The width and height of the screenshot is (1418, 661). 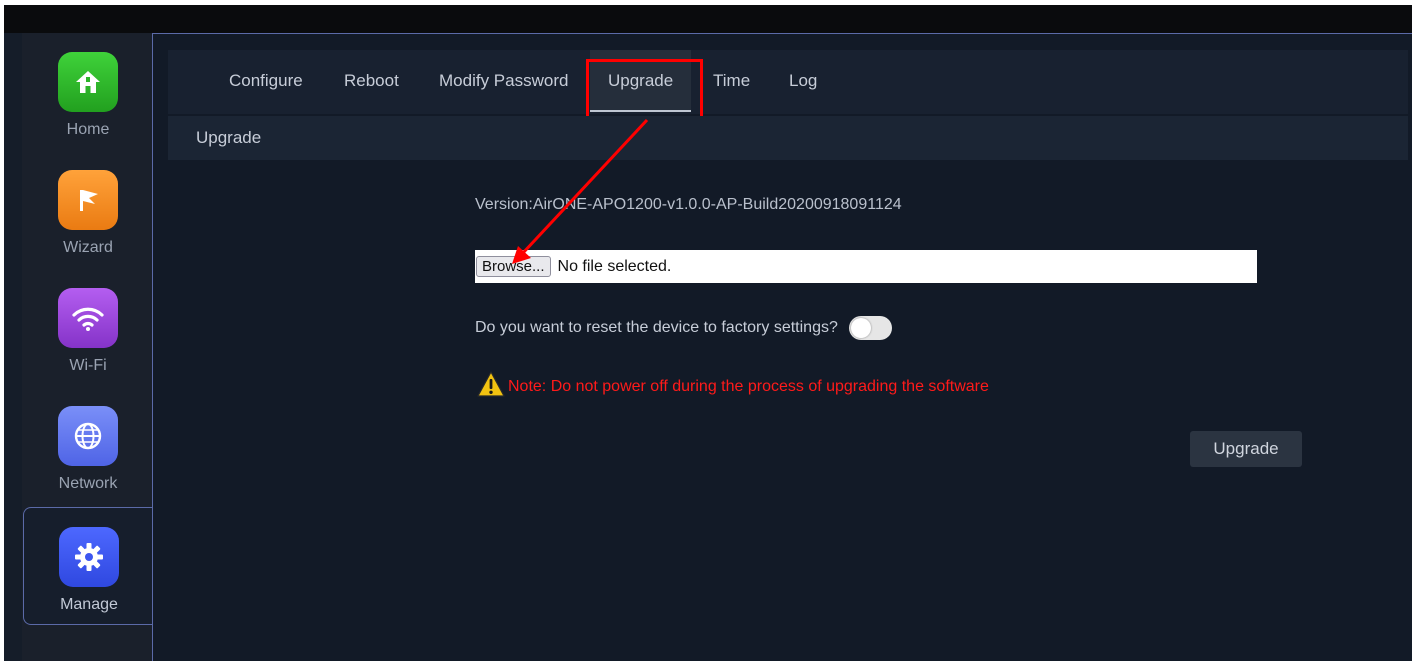 I want to click on firmware-file-input: Browse... No file selected., so click(x=866, y=266).